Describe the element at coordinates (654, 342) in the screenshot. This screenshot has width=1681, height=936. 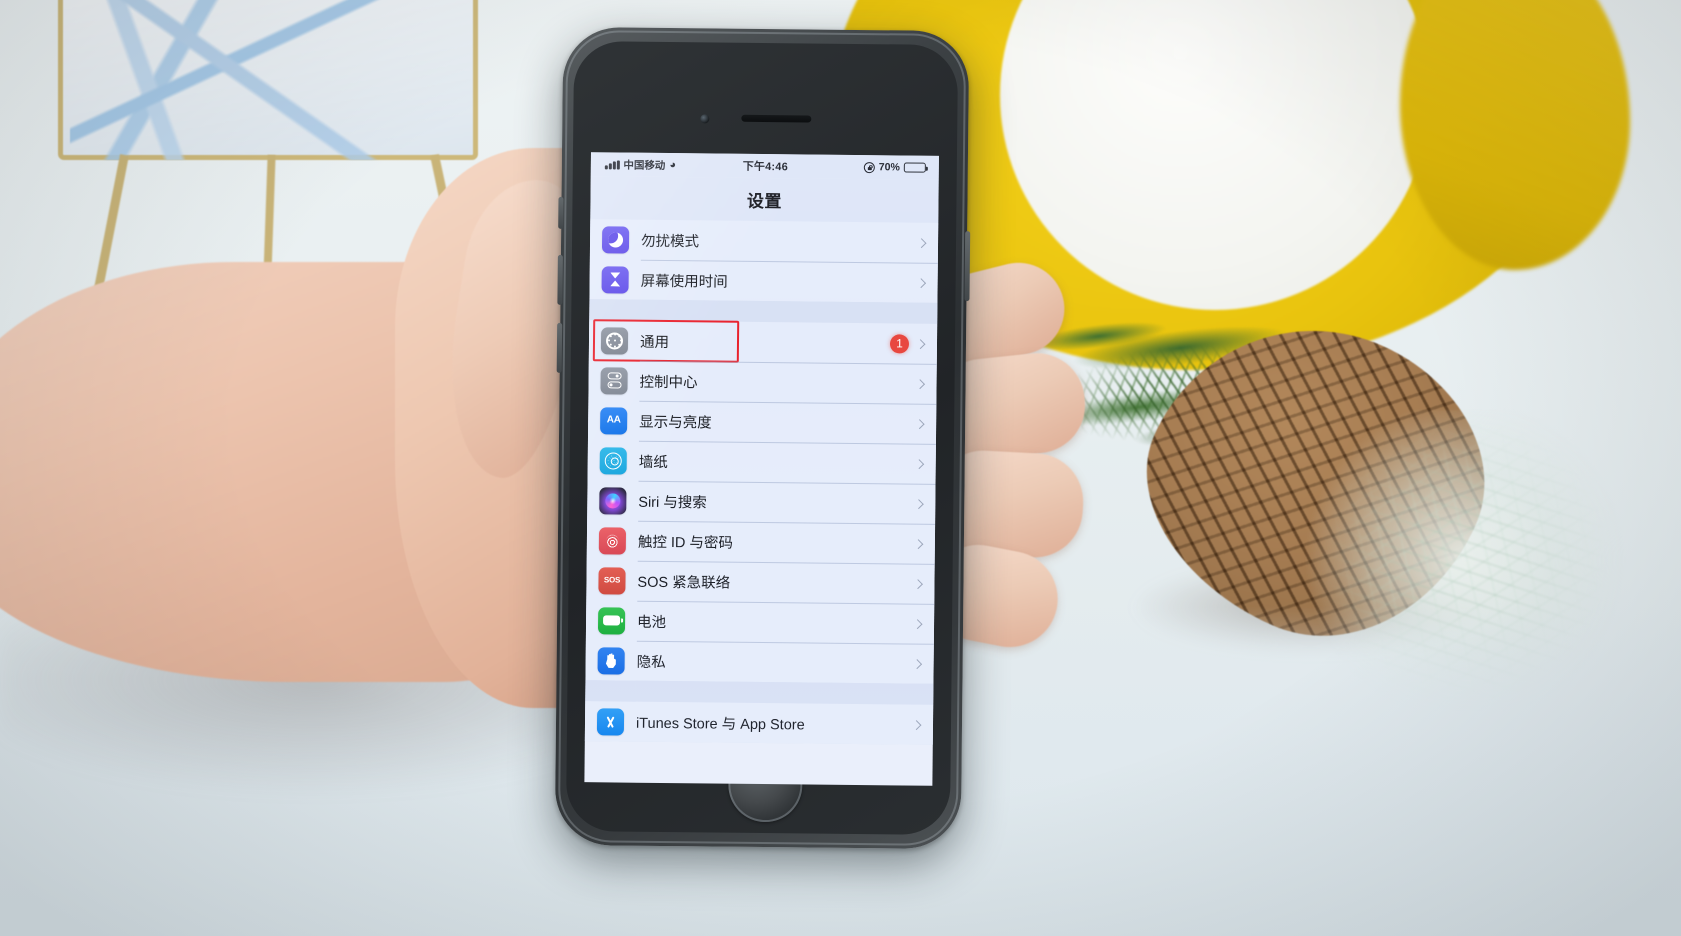
I see `row-label: 通用` at that location.